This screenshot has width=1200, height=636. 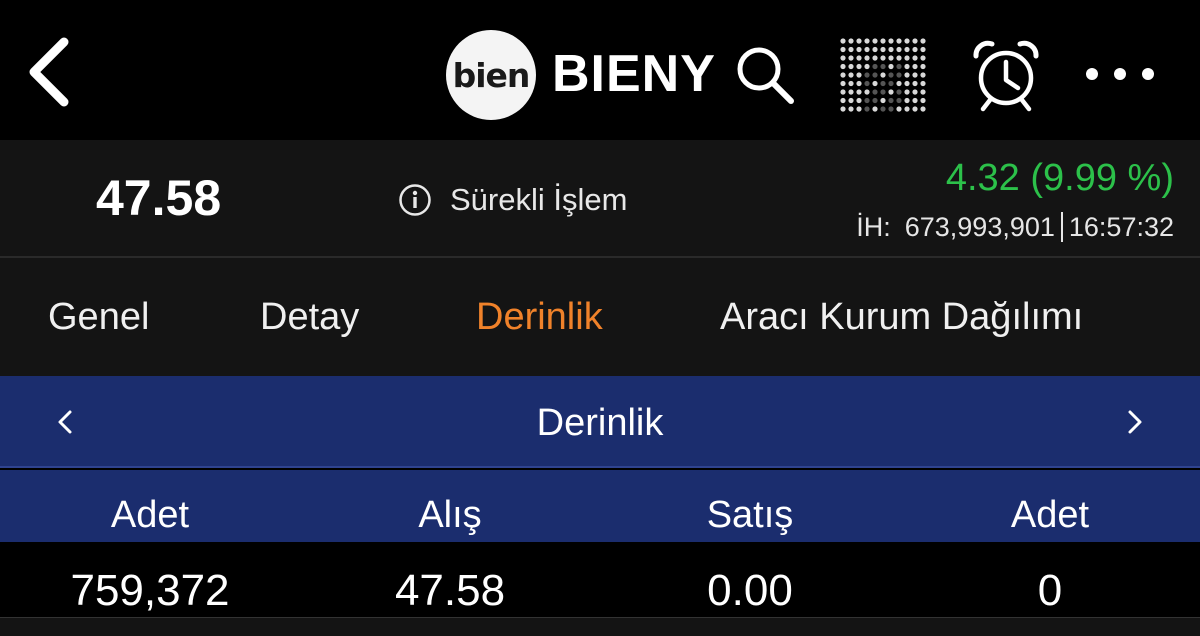 What do you see at coordinates (1121, 227) in the screenshot?
I see `last-update-time: 16:57:32` at bounding box center [1121, 227].